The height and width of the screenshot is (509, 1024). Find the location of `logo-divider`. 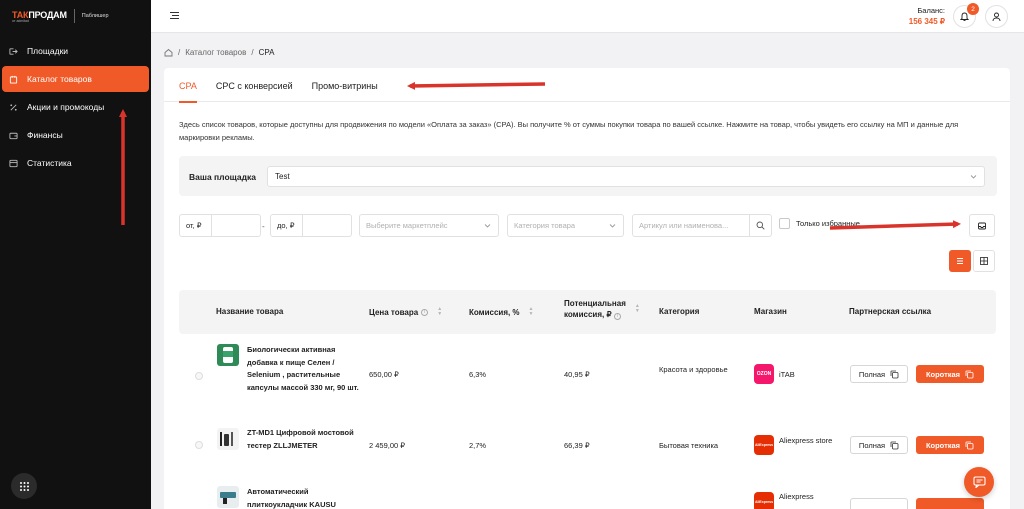

logo-divider is located at coordinates (74, 16).